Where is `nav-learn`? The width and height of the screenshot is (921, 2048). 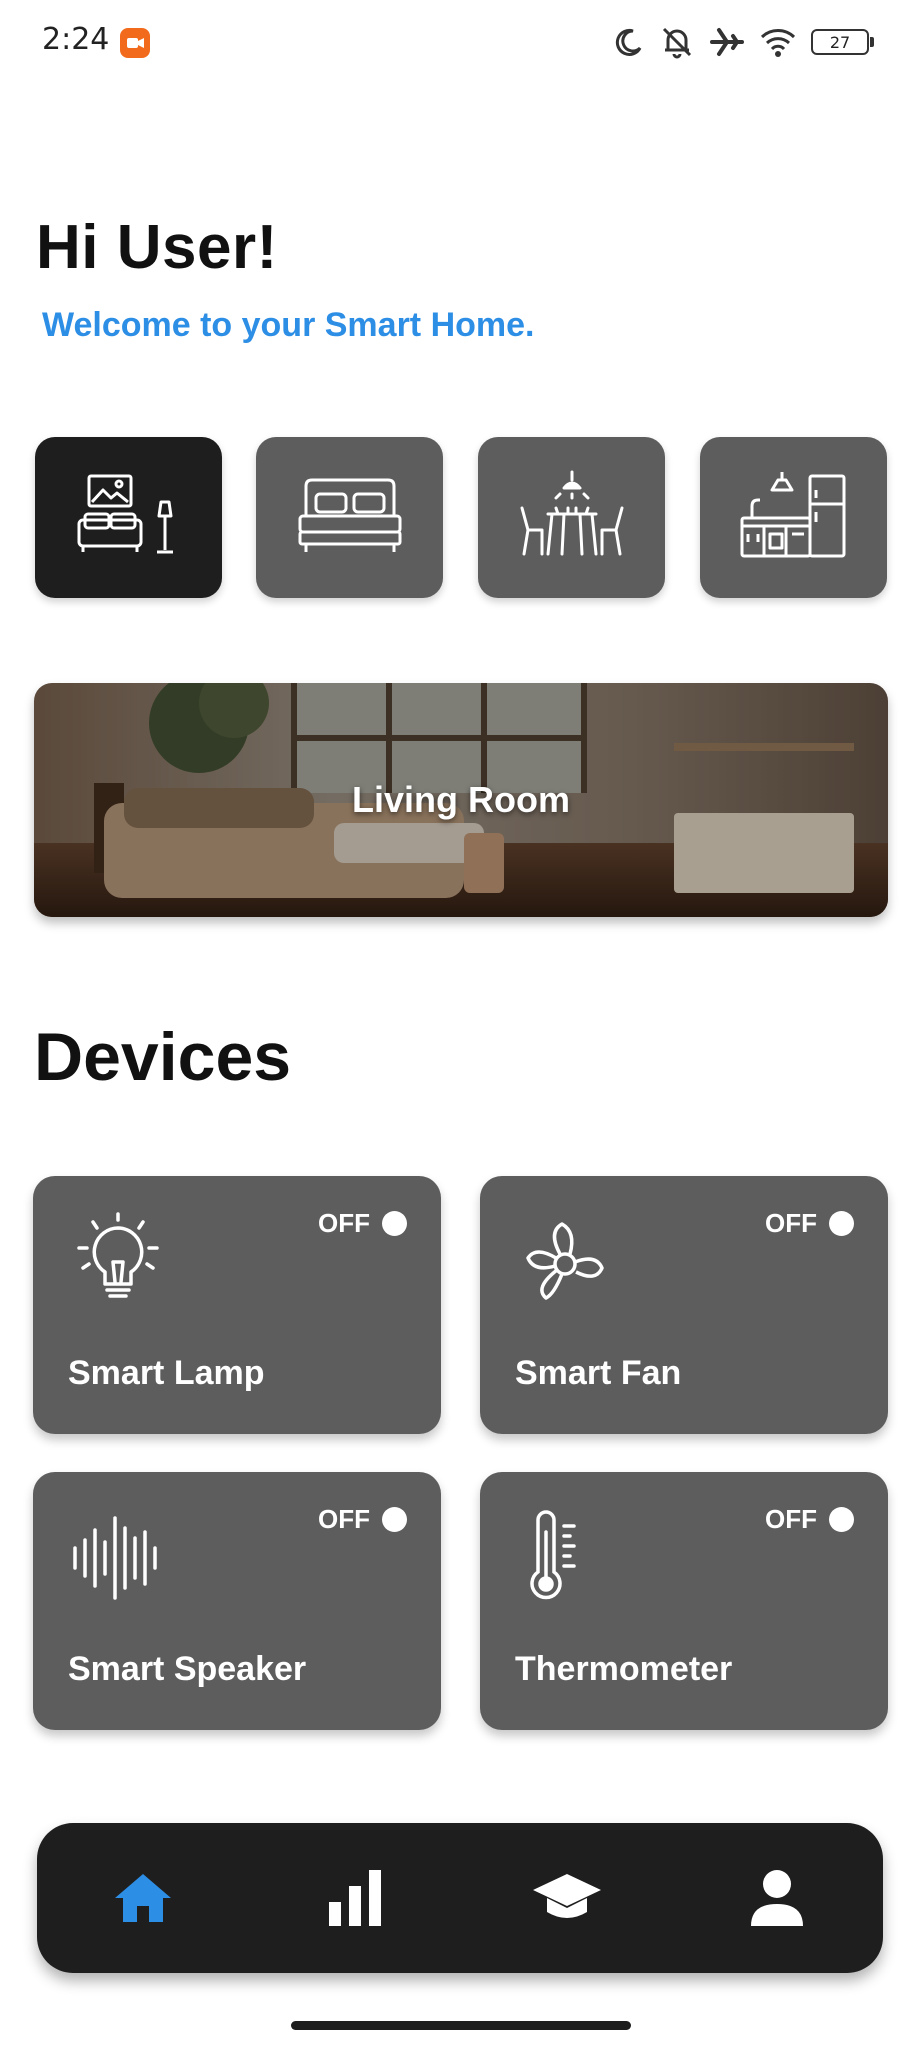
nav-learn is located at coordinates (567, 1898).